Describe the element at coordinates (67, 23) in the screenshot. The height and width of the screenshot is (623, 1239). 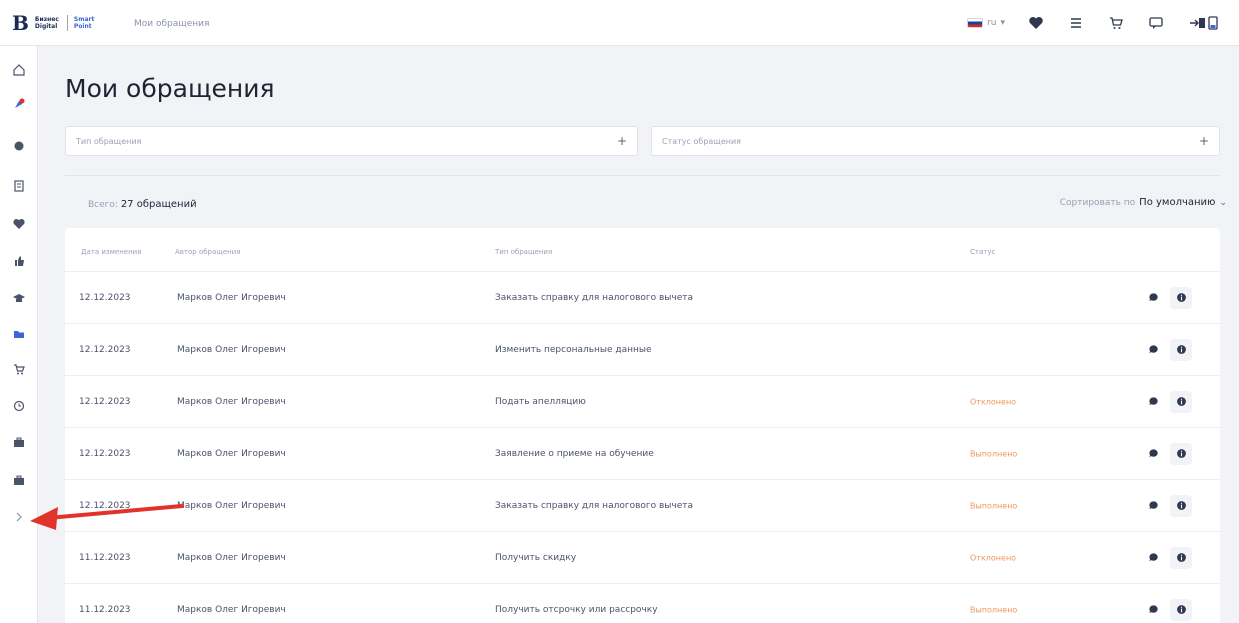
I see `logo-divider` at that location.